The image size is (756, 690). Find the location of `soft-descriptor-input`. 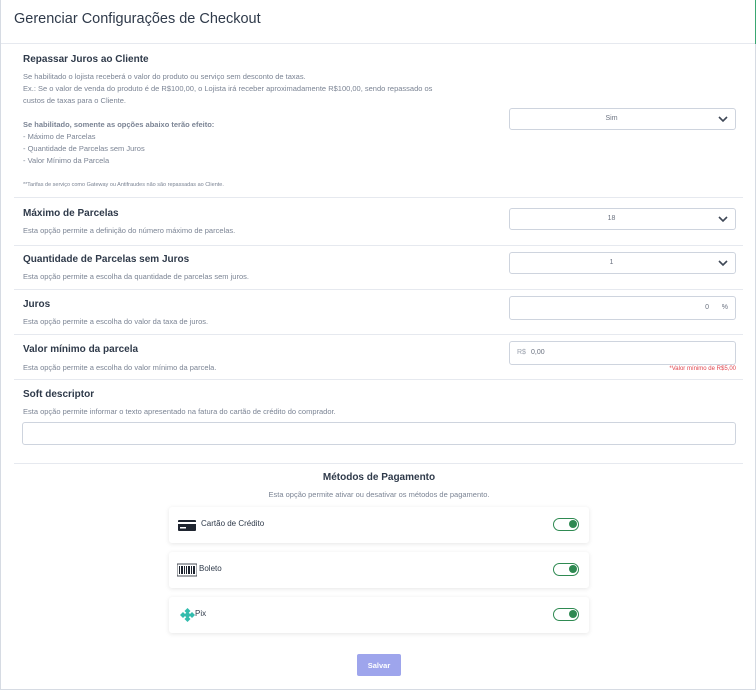

soft-descriptor-input is located at coordinates (379, 433).